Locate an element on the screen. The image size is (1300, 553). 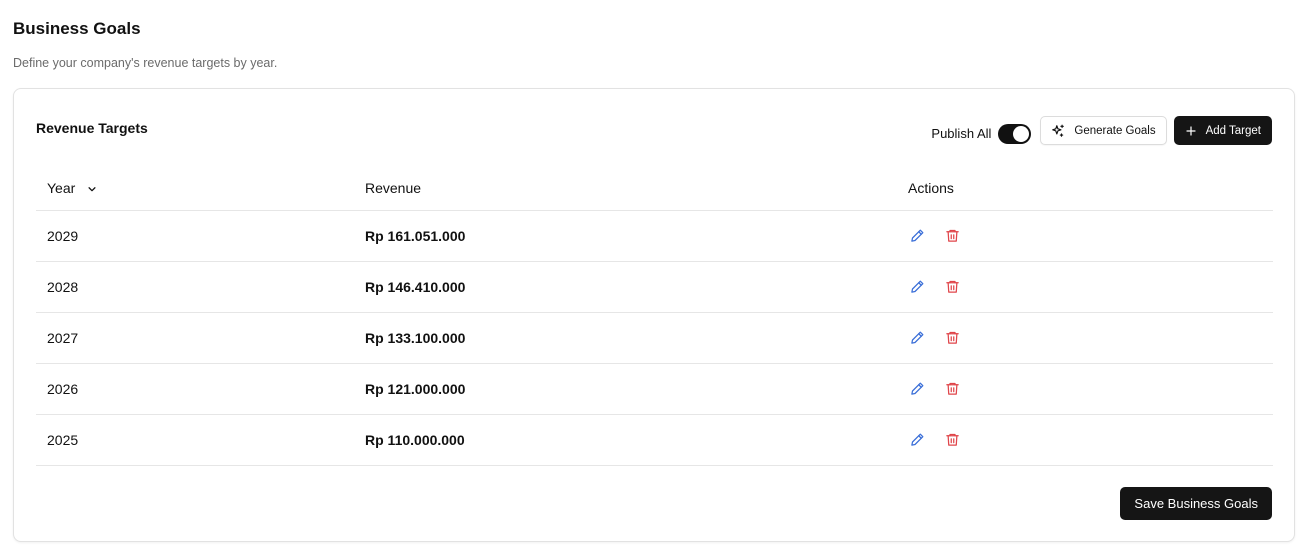
revenue-cell: Rp 161.051.000 is located at coordinates (625, 236).